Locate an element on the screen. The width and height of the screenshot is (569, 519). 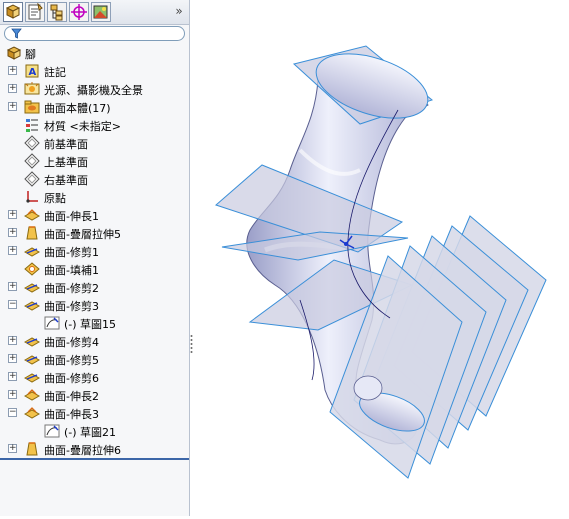
tree-item-label: 前基準面 is located at coordinates (66, 144).